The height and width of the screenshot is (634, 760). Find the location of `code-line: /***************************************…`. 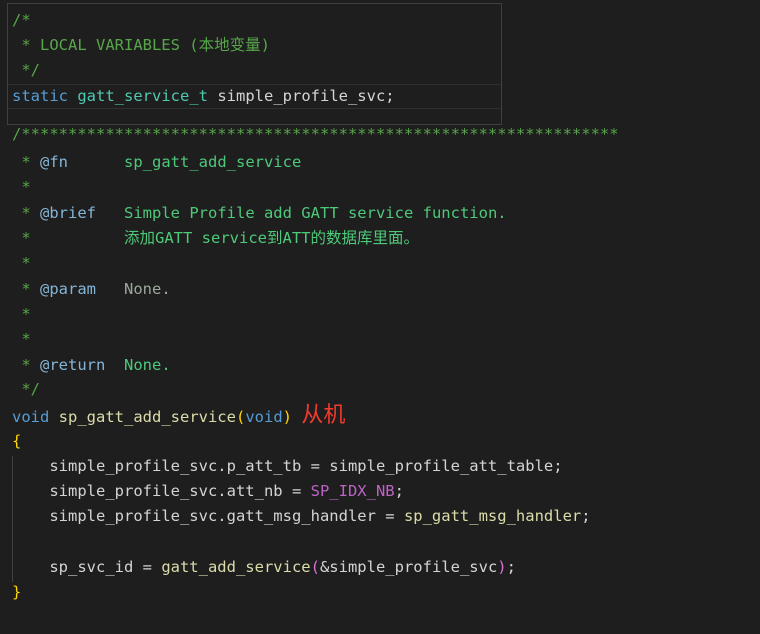

code-line: /***************************************… is located at coordinates (315, 134).